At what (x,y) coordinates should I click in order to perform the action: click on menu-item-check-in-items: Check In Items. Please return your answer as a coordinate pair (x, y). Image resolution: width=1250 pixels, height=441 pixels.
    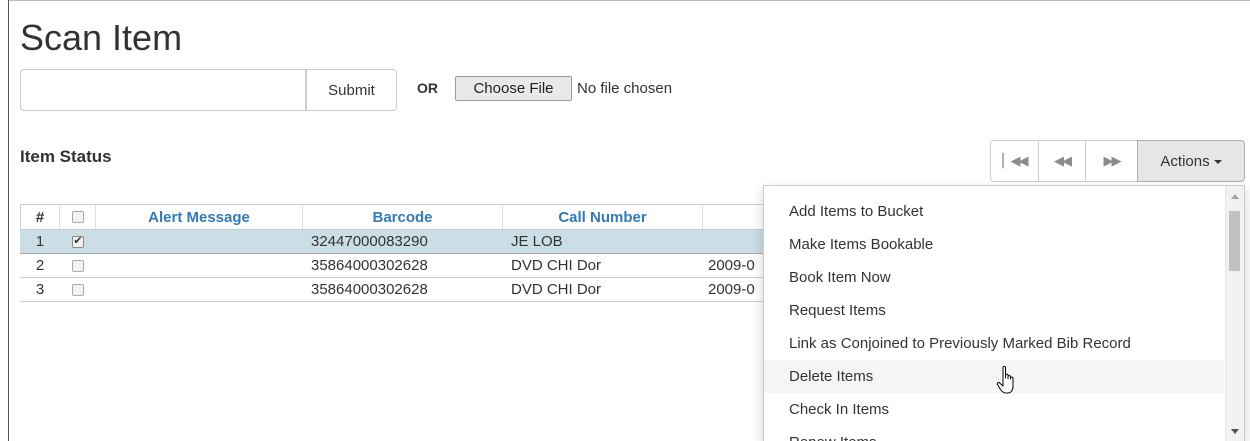
    Looking at the image, I should click on (994, 409).